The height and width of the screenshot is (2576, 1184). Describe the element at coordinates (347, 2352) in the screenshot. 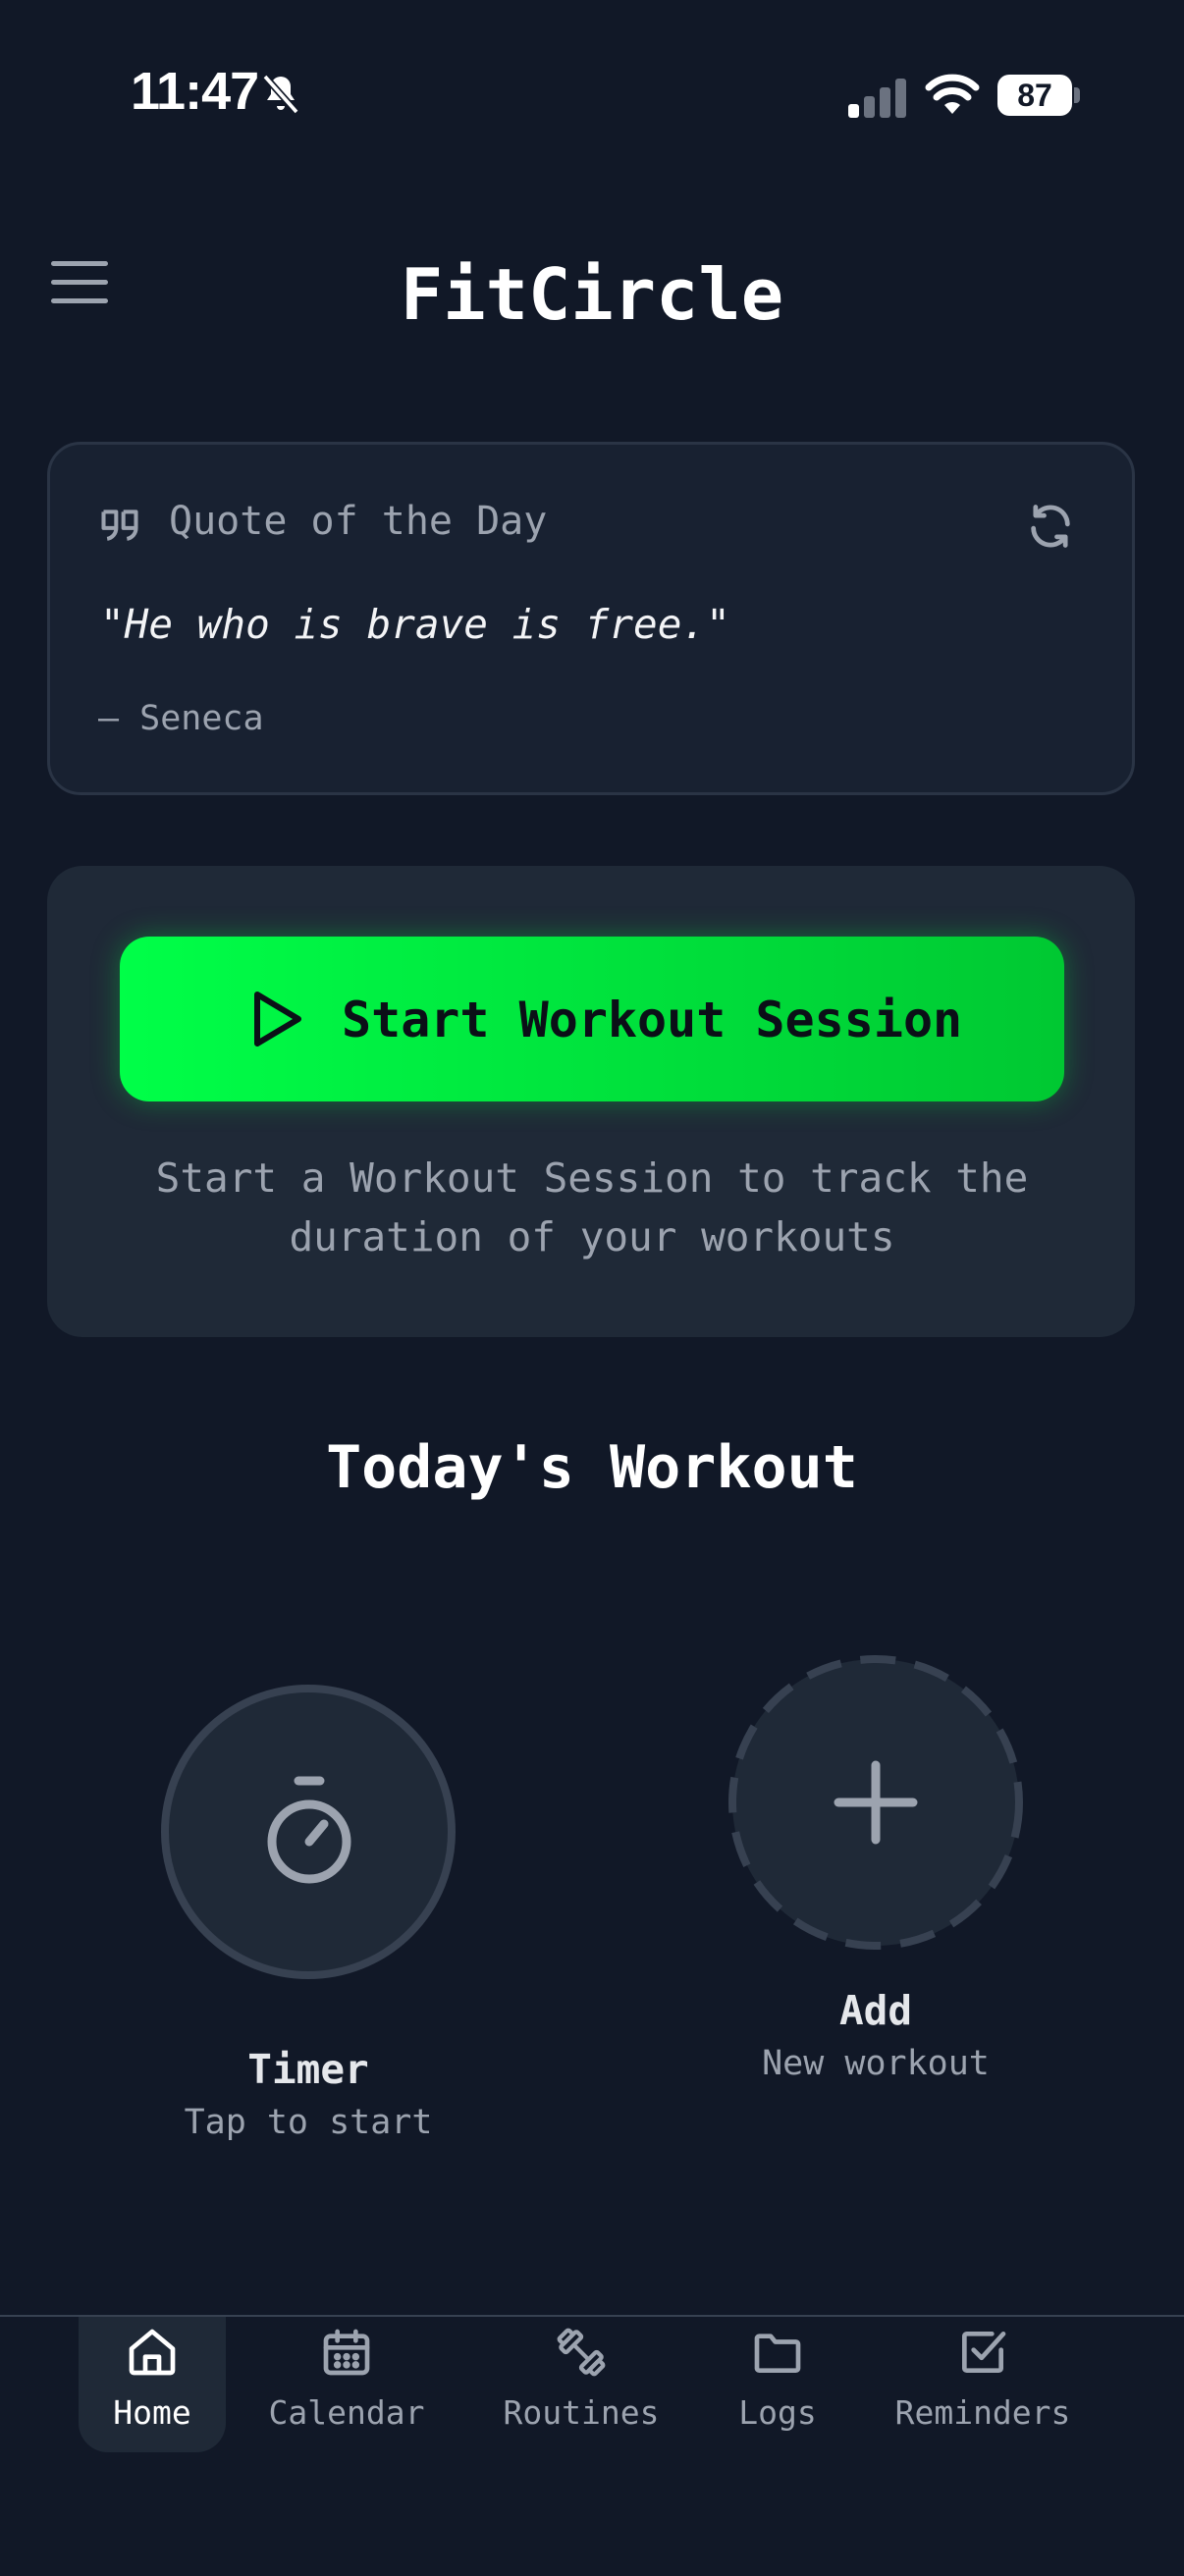

I see `calendar-icon` at that location.